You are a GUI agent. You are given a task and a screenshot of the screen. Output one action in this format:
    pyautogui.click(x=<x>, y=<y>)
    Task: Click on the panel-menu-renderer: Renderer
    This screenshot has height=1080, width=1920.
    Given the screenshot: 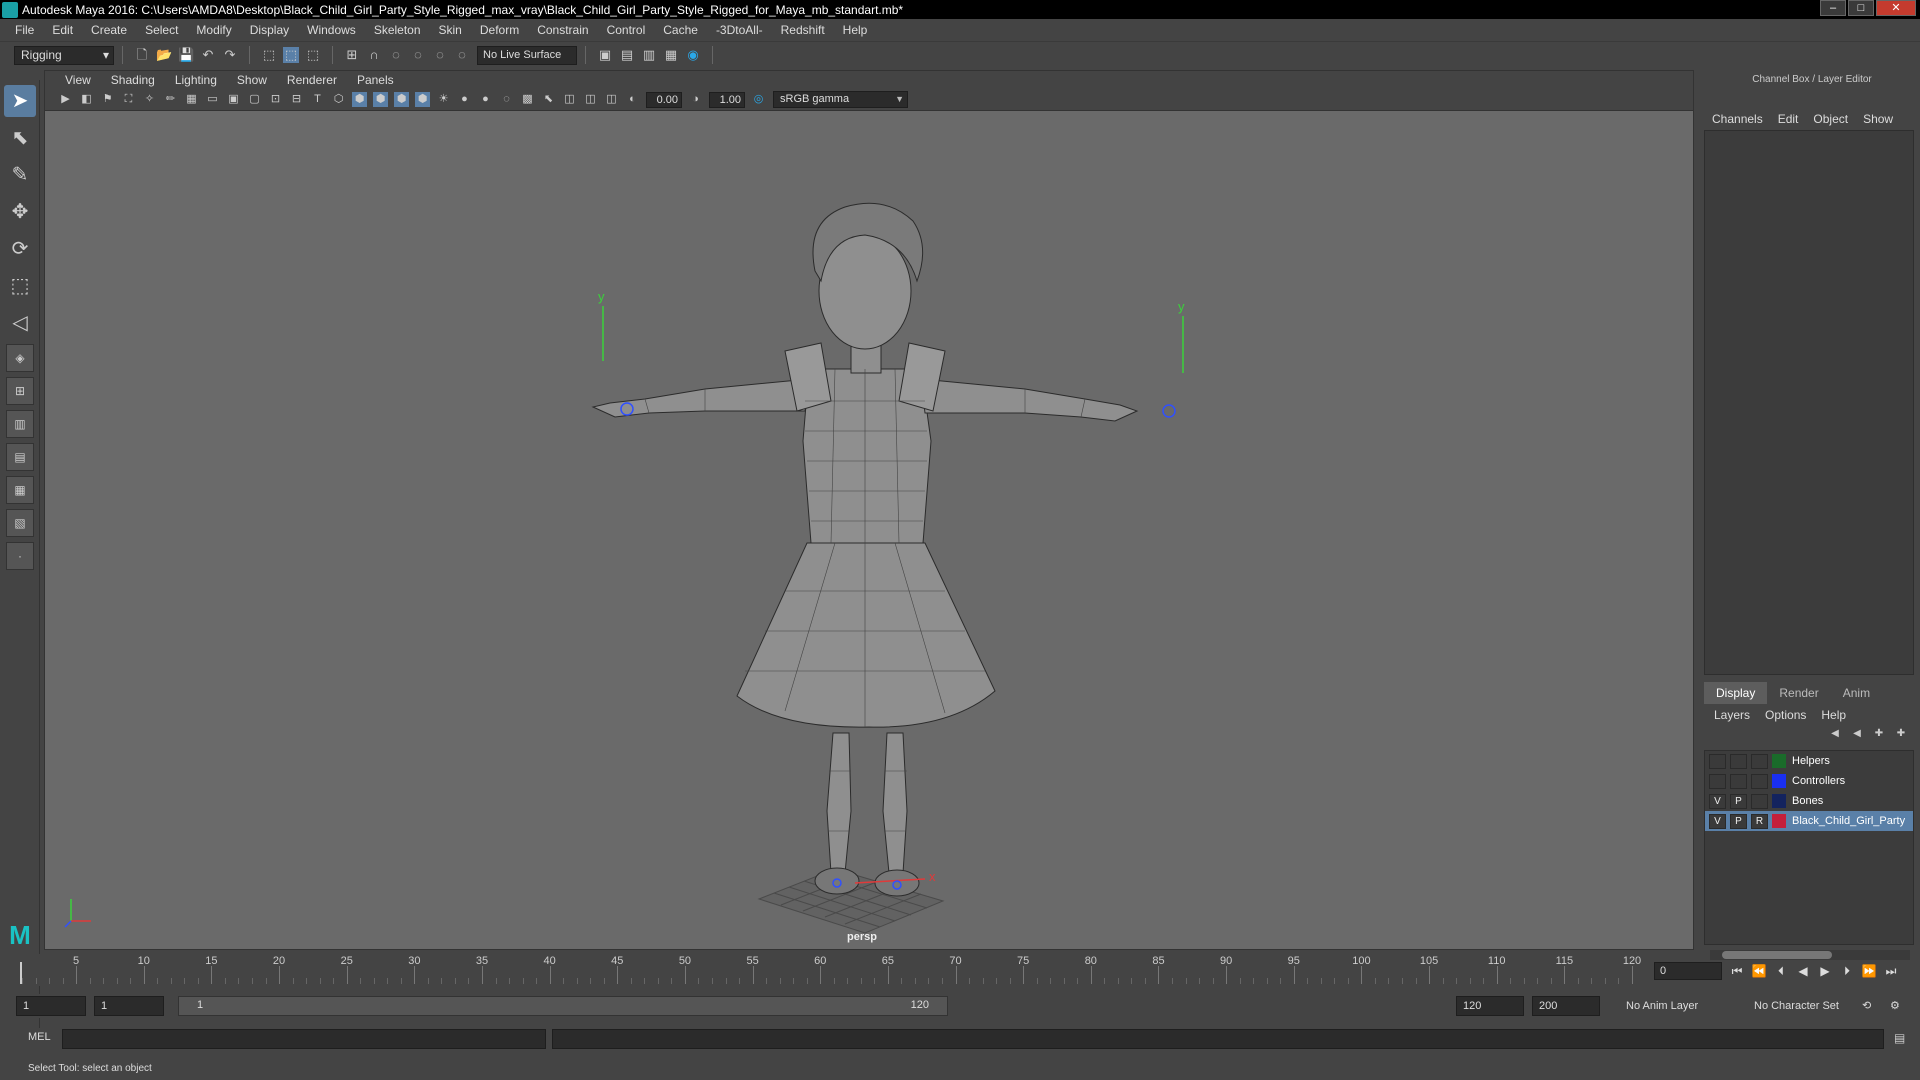 What is the action you would take?
    pyautogui.click(x=312, y=80)
    